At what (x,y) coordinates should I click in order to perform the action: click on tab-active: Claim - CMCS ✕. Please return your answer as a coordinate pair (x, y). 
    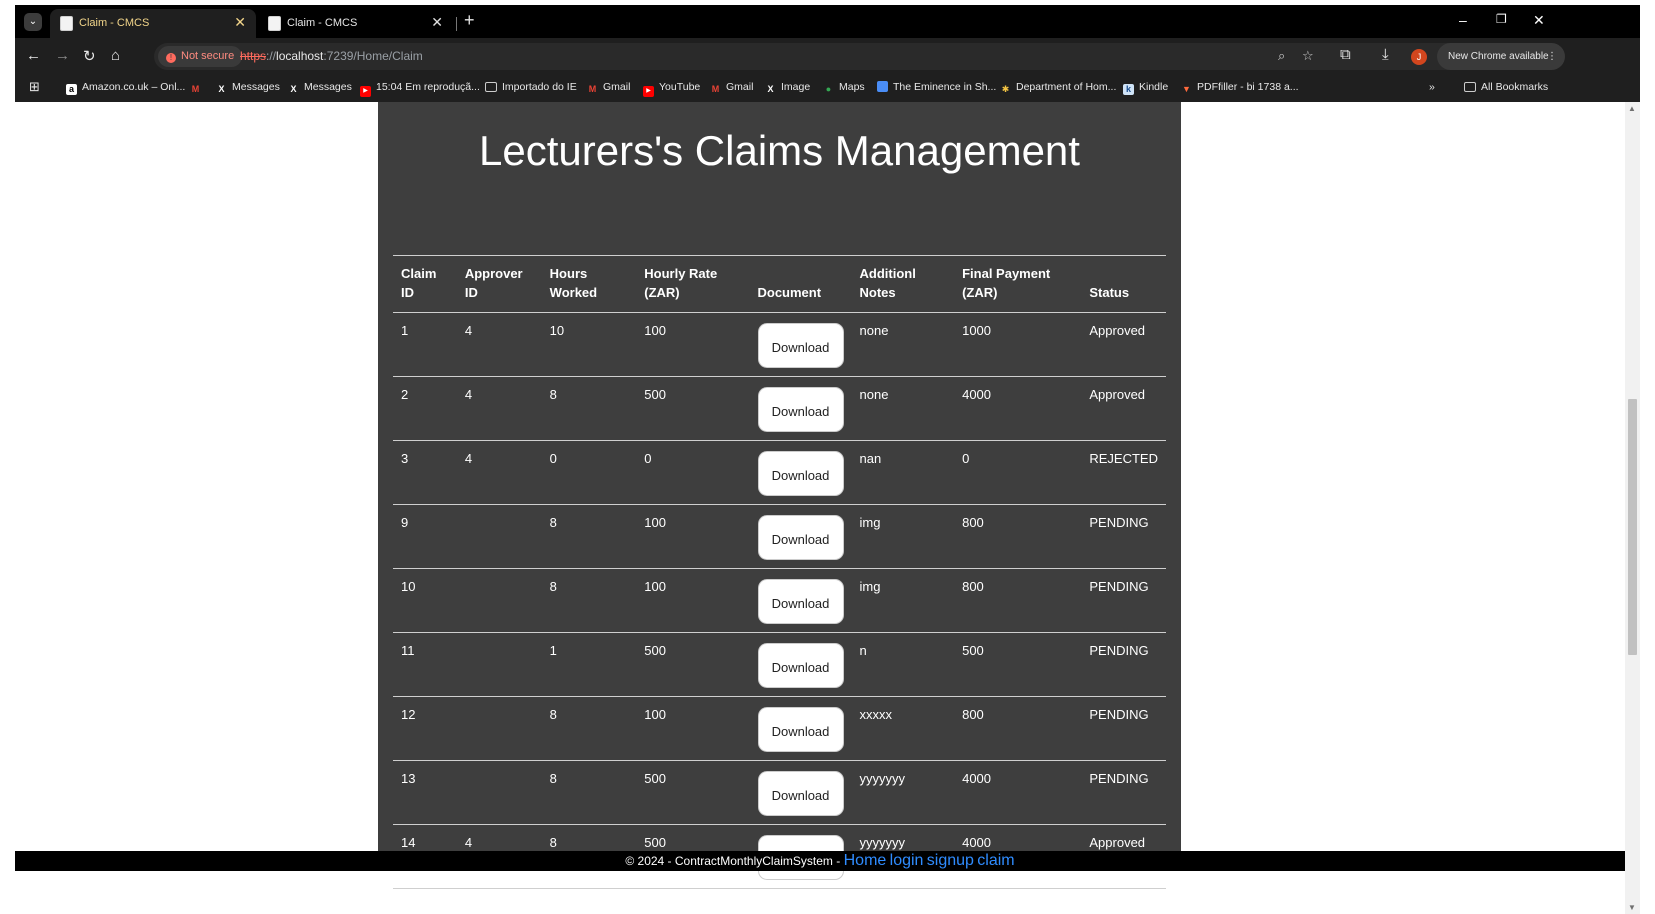
    Looking at the image, I should click on (153, 23).